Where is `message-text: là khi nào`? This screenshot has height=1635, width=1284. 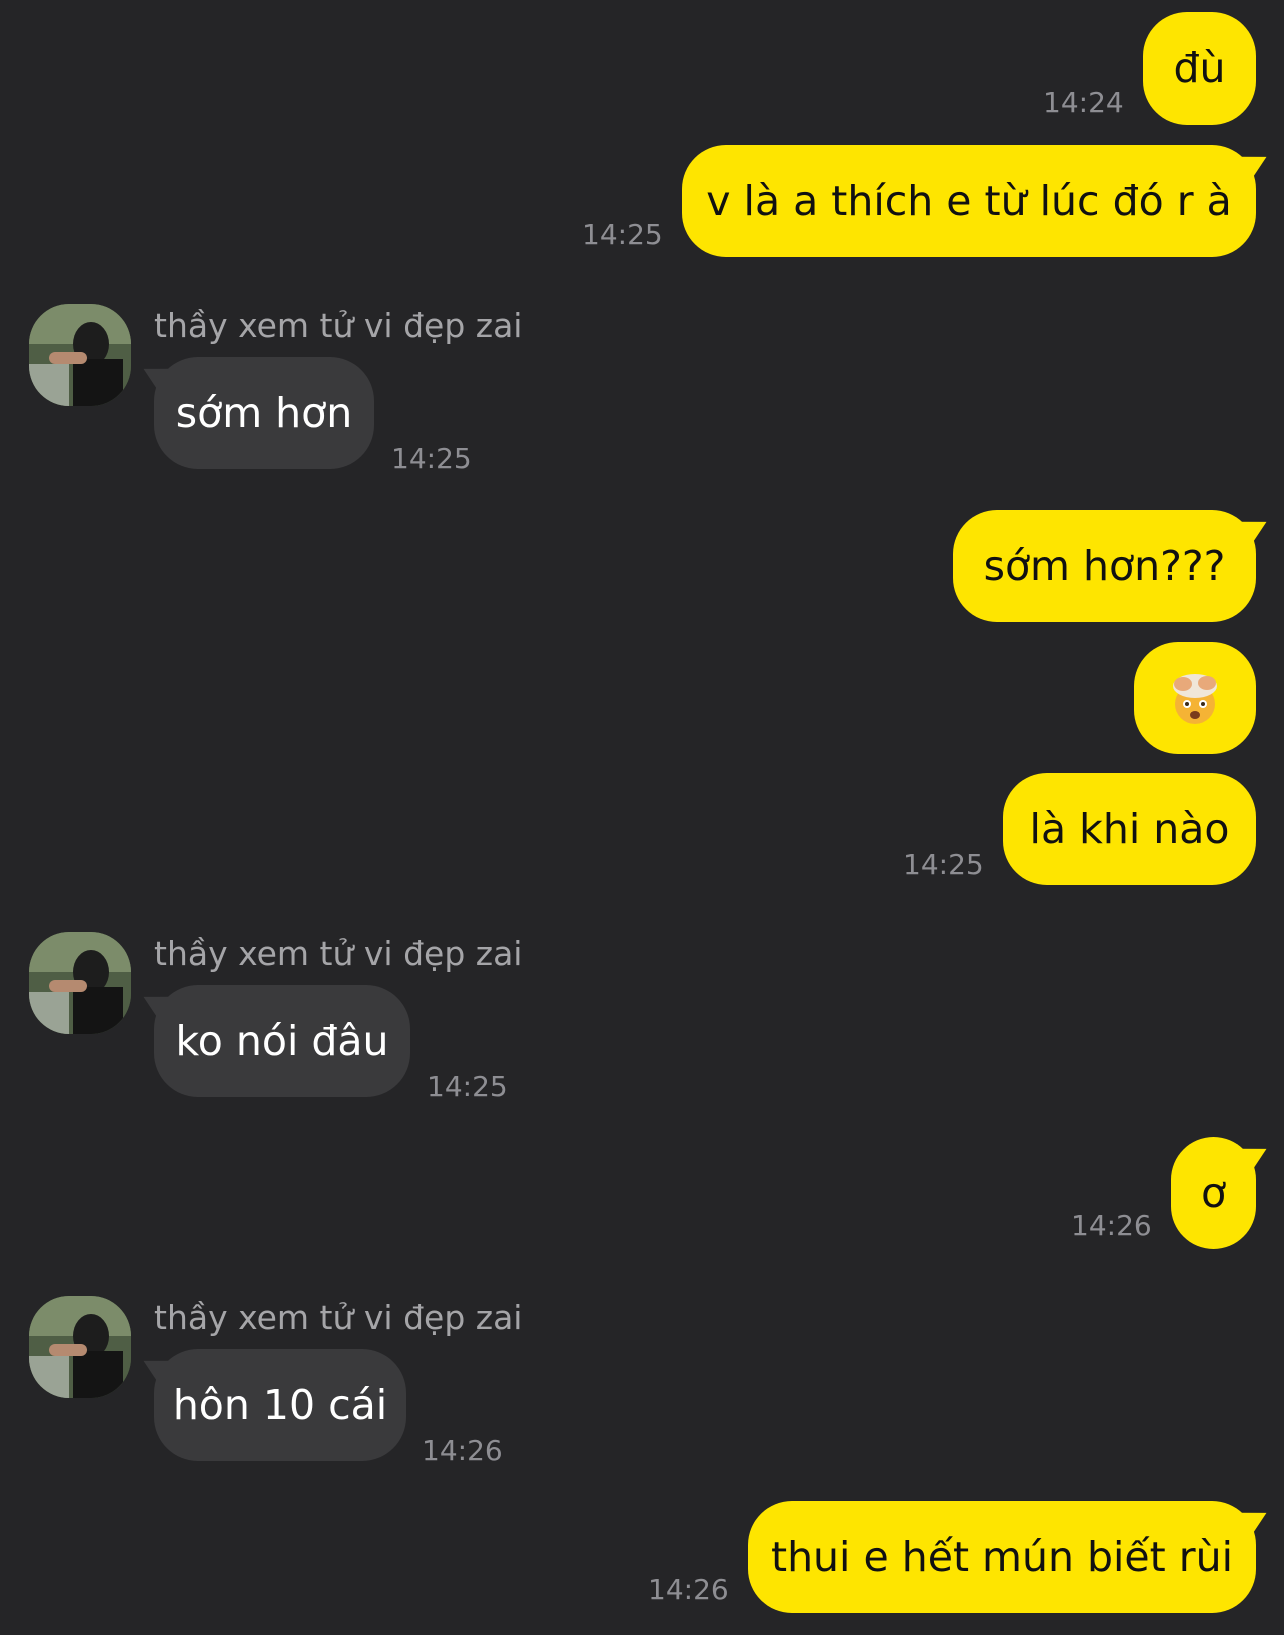
message-text: là khi nào is located at coordinates (1129, 828).